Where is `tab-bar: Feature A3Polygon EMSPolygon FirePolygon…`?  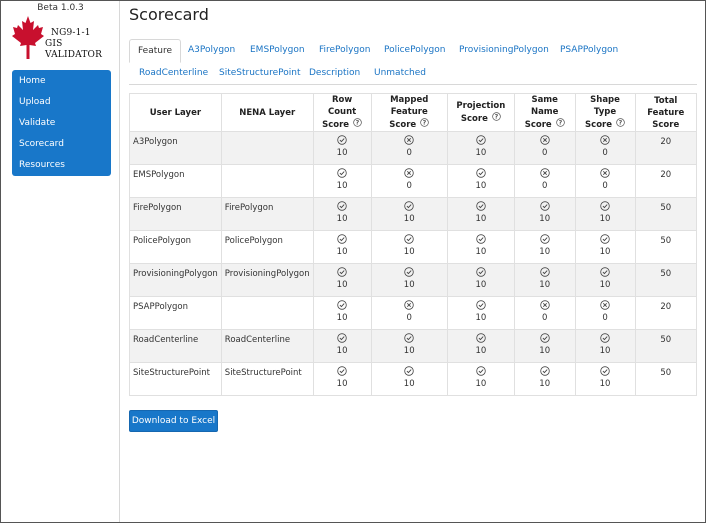
tab-bar: Feature A3Polygon EMSPolygon FirePolygon… is located at coordinates (413, 62).